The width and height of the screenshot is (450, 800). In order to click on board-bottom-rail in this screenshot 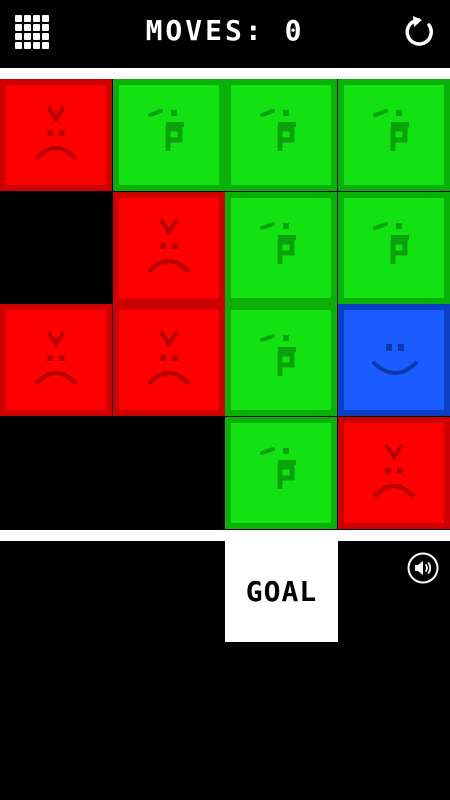, I will do `click(225, 535)`.